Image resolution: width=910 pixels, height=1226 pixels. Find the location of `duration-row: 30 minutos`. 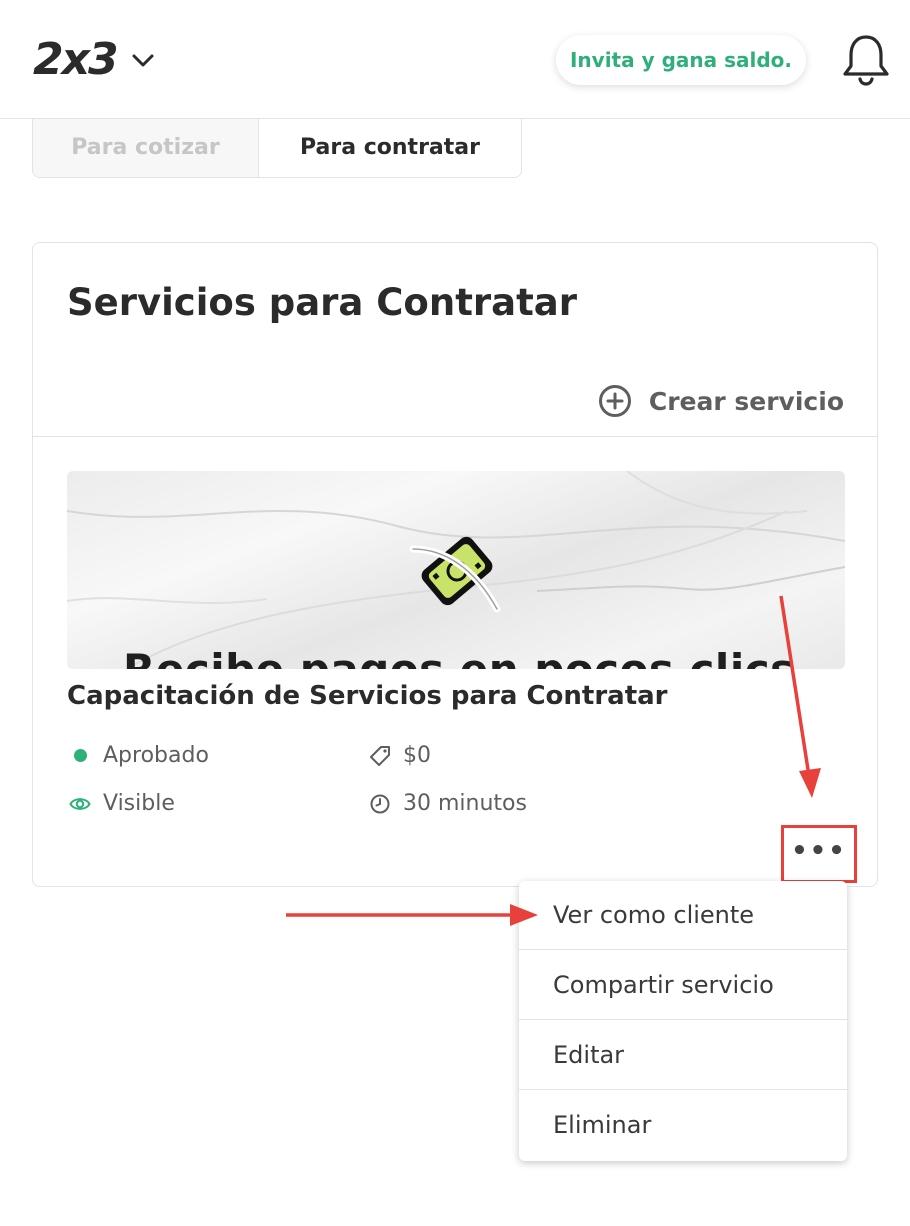

duration-row: 30 minutos is located at coordinates (448, 803).